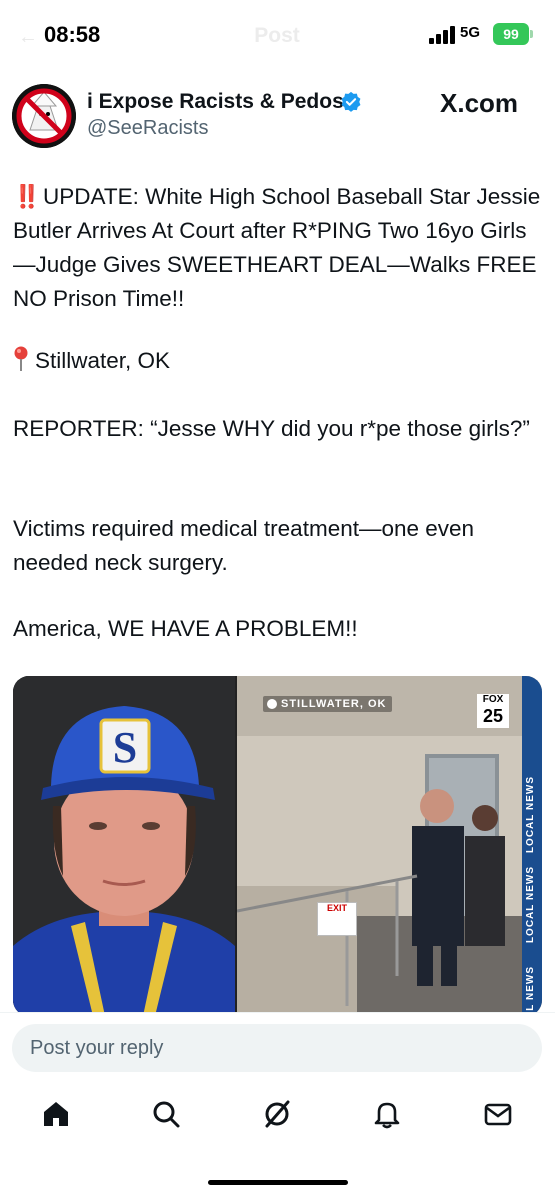 This screenshot has height=1200, width=555. I want to click on battery-tip, so click(531, 34).